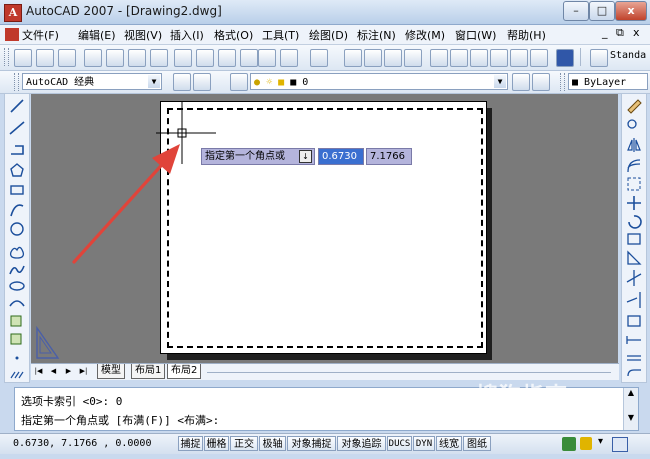 Image resolution: width=650 pixels, height=459 pixels. I want to click on stretch-icon, so click(634, 257).